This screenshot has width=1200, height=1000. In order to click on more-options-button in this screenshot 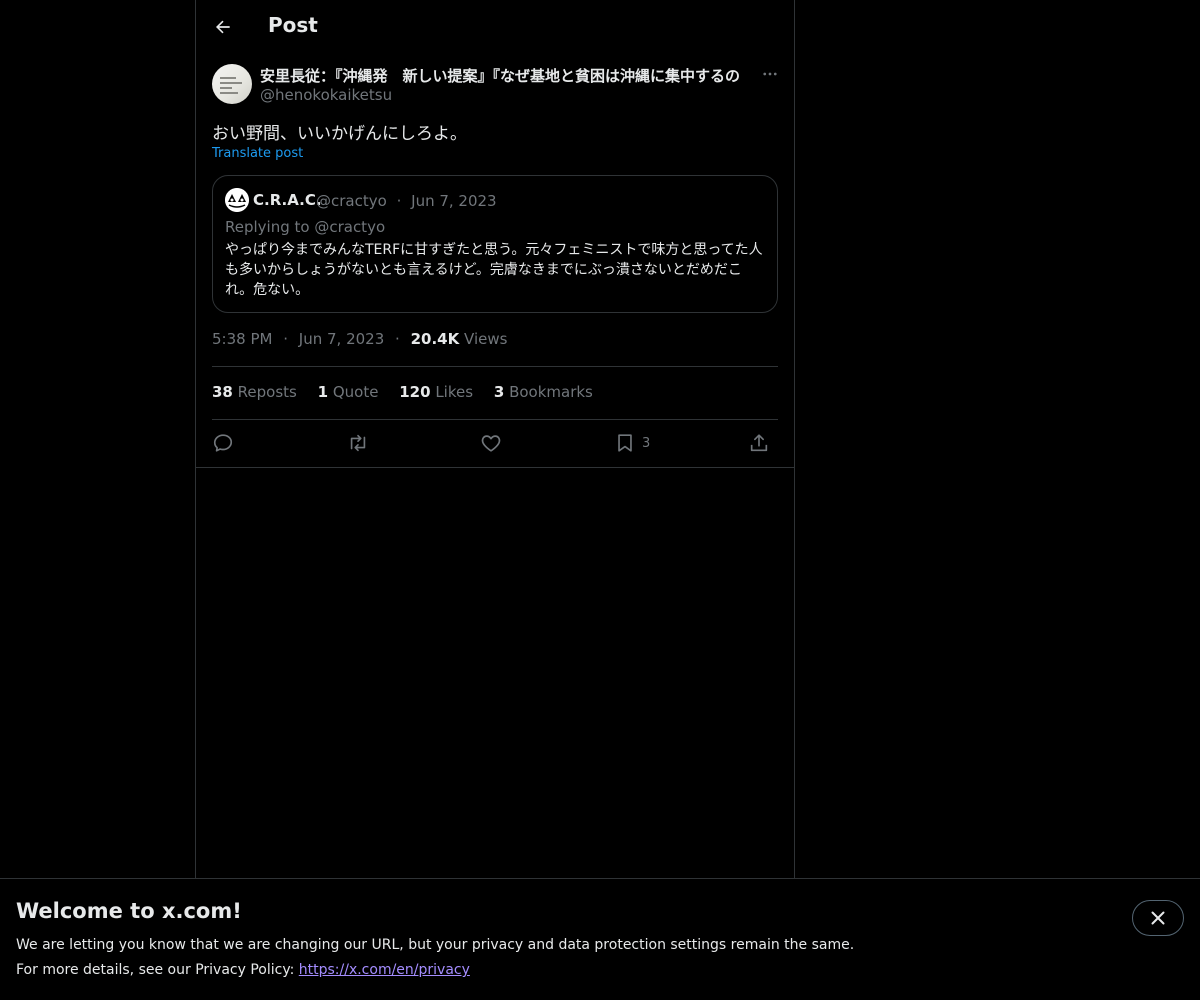, I will do `click(770, 74)`.